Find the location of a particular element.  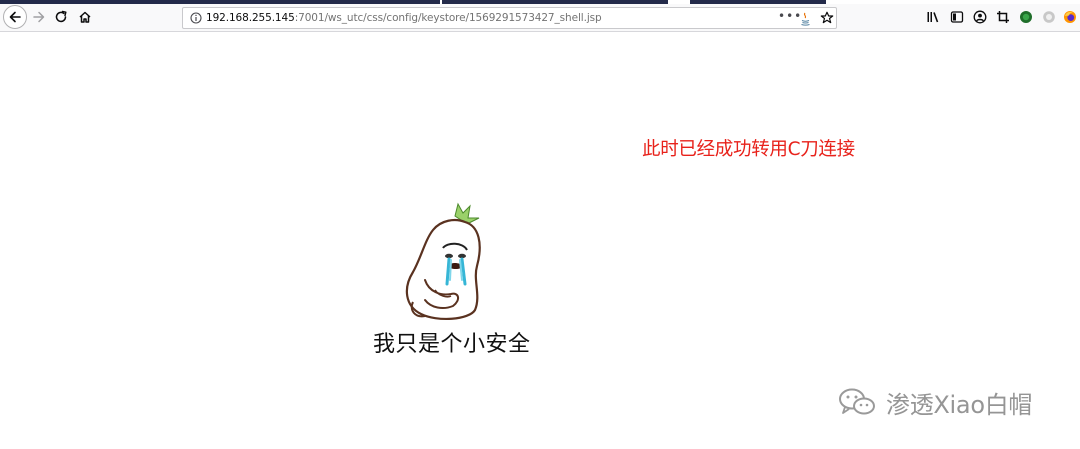

sidebar-icon is located at coordinates (957, 17).